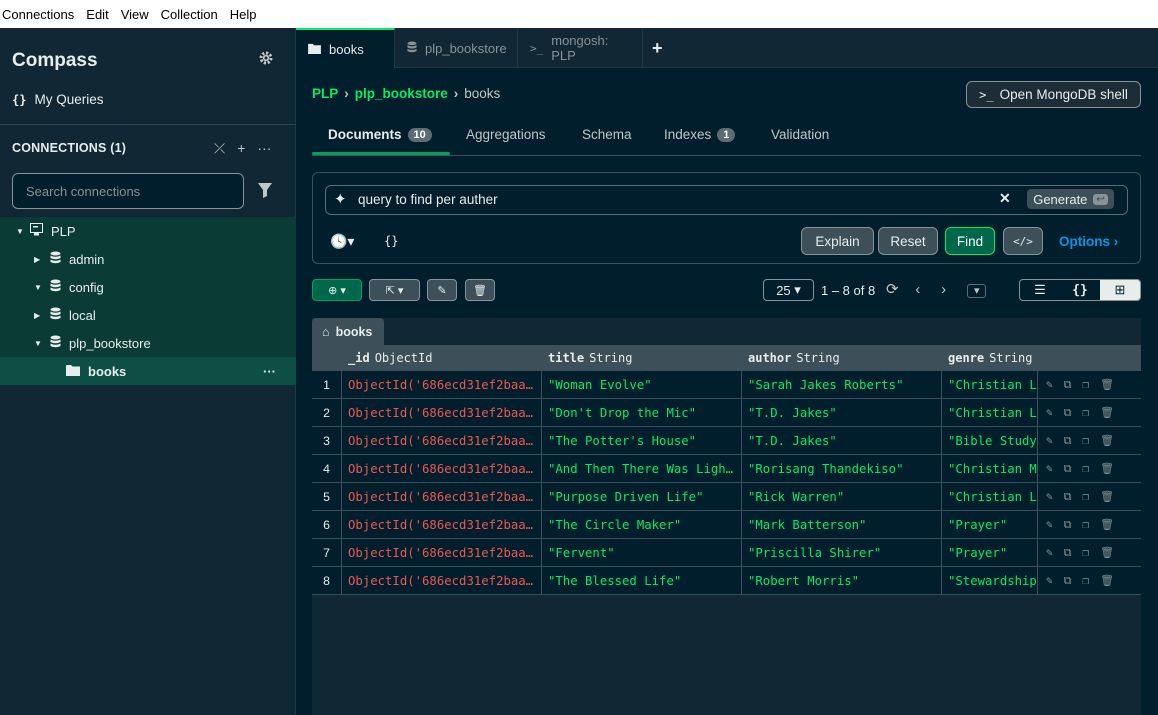  What do you see at coordinates (837, 241) in the screenshot?
I see `explain-button: Explain` at bounding box center [837, 241].